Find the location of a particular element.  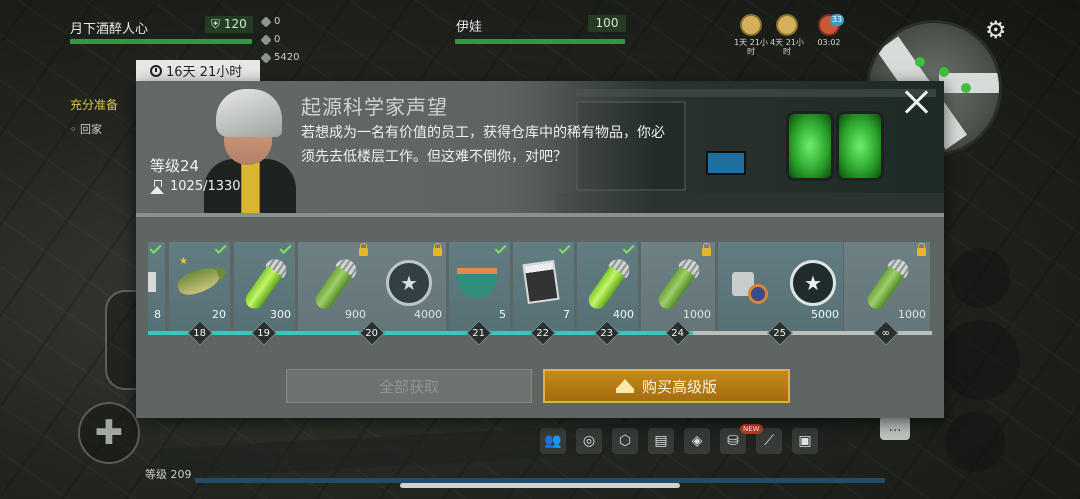

level-marker-label: 20 is located at coordinates (372, 333).